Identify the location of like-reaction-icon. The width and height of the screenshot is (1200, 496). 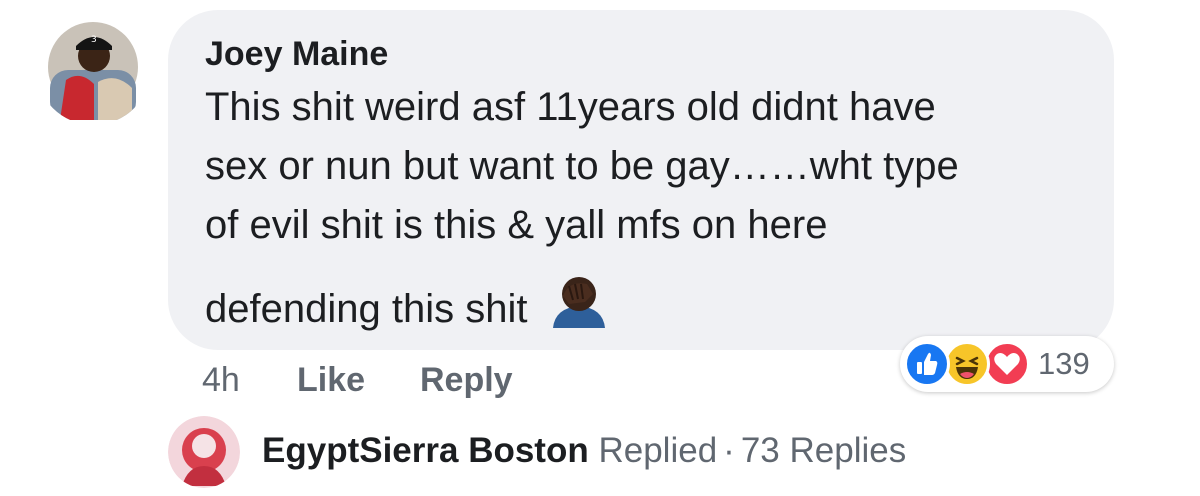
(927, 364).